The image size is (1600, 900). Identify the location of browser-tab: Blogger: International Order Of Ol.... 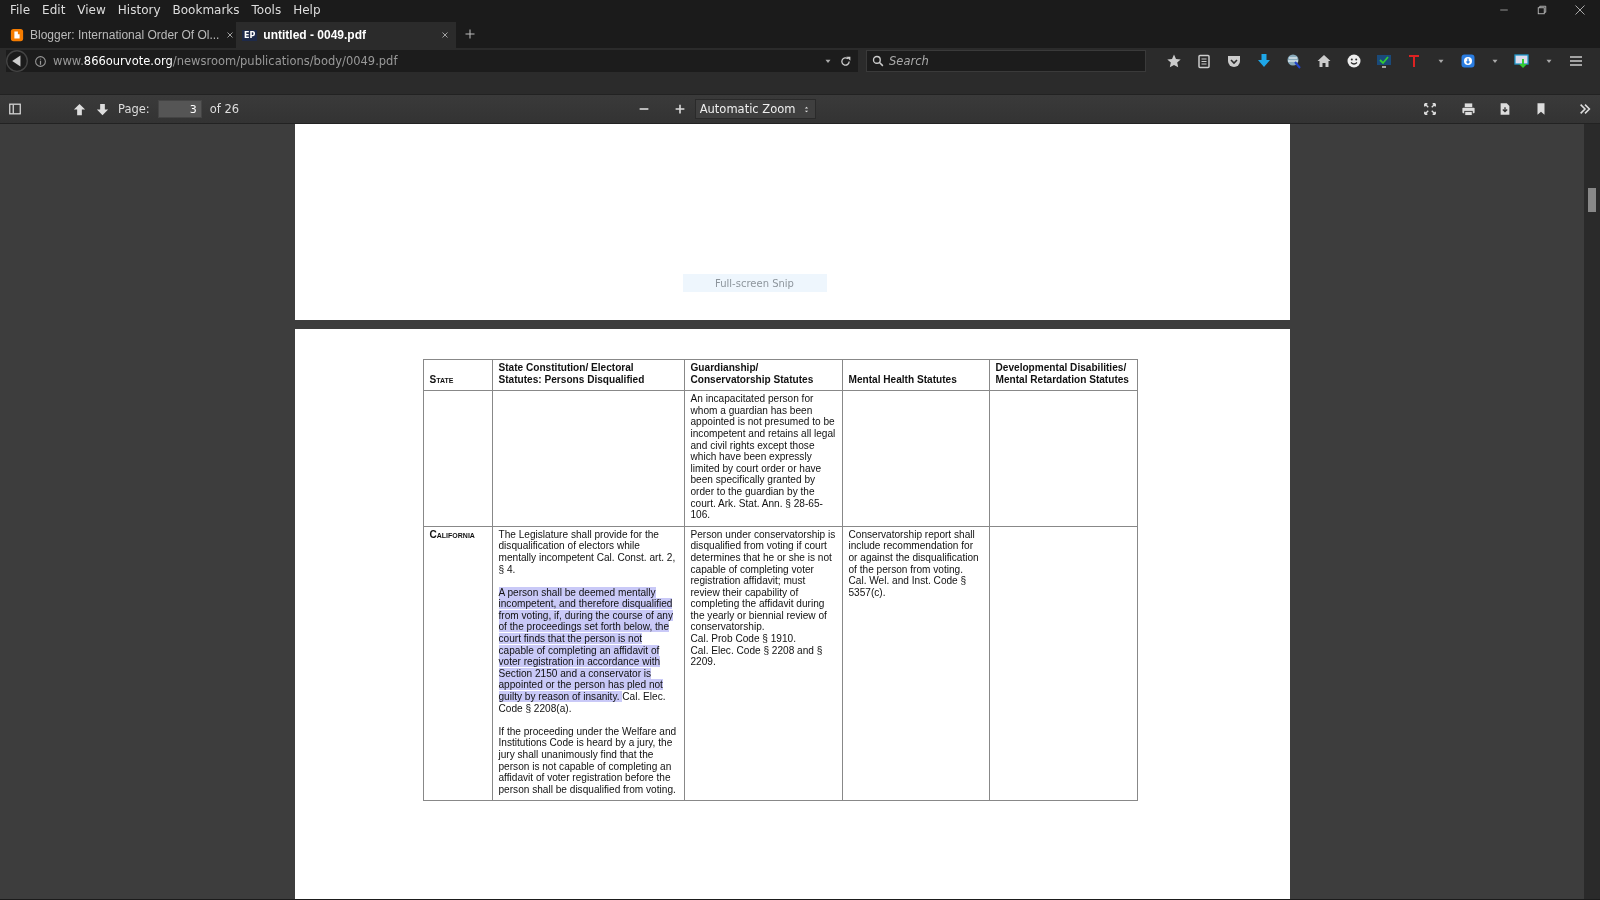
(120, 35).